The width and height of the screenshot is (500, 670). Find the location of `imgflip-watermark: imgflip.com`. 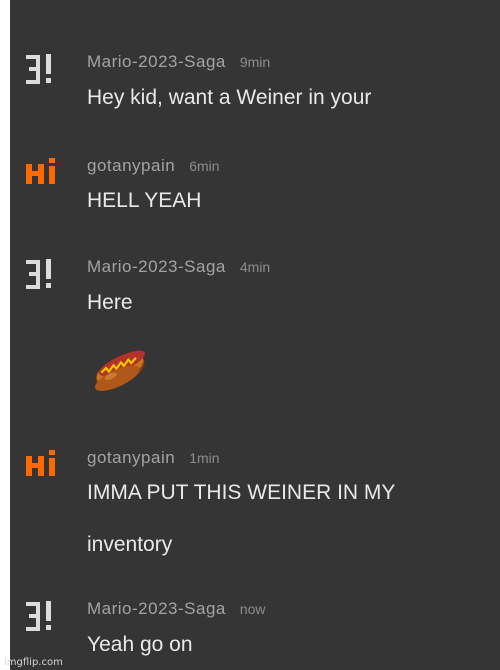

imgflip-watermark: imgflip.com is located at coordinates (33, 662).